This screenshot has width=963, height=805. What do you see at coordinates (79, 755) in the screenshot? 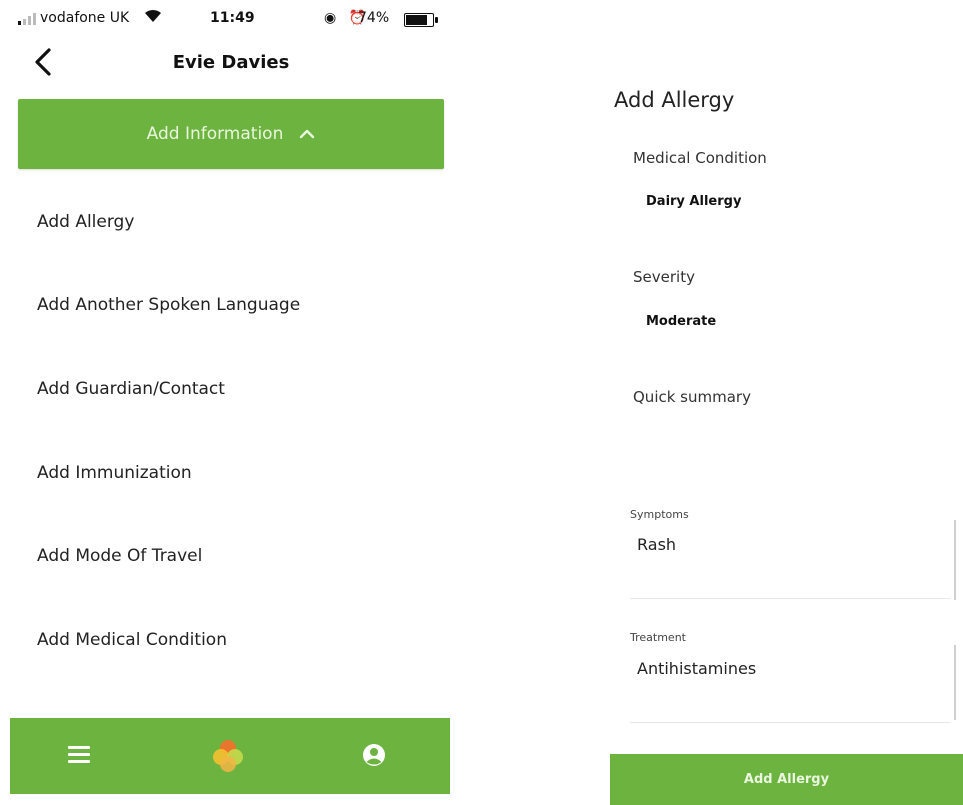
I see `hamburger-menu-icon` at bounding box center [79, 755].